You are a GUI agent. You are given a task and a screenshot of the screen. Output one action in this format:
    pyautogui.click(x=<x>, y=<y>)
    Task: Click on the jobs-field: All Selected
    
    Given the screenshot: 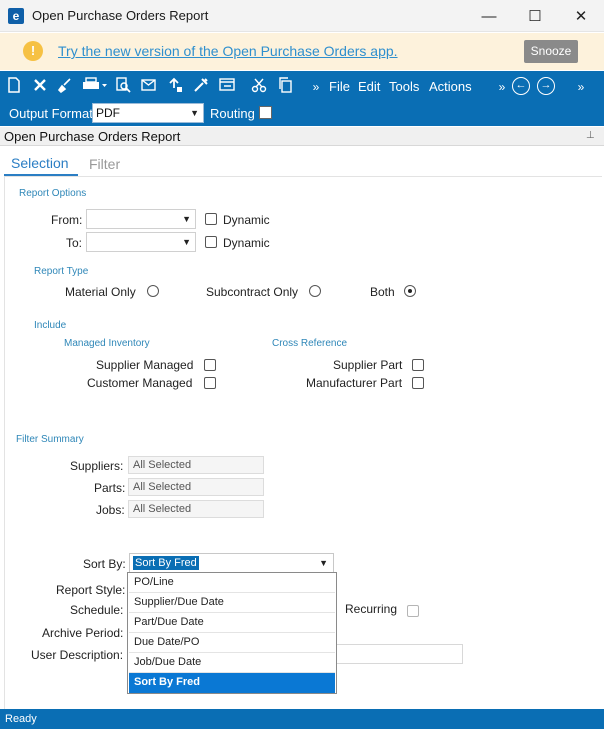 What is the action you would take?
    pyautogui.click(x=196, y=509)
    